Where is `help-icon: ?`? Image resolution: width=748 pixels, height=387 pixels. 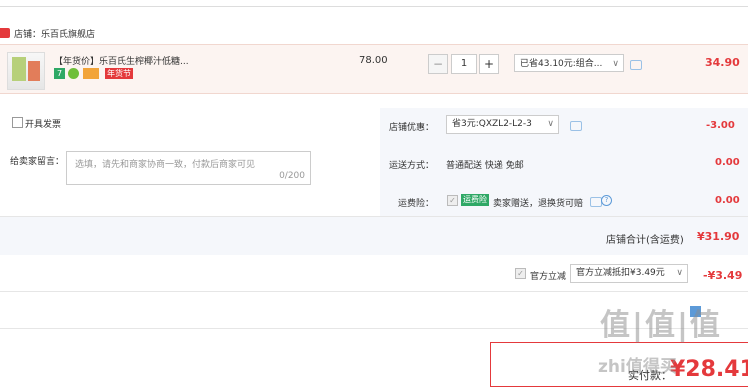 help-icon: ? is located at coordinates (606, 200).